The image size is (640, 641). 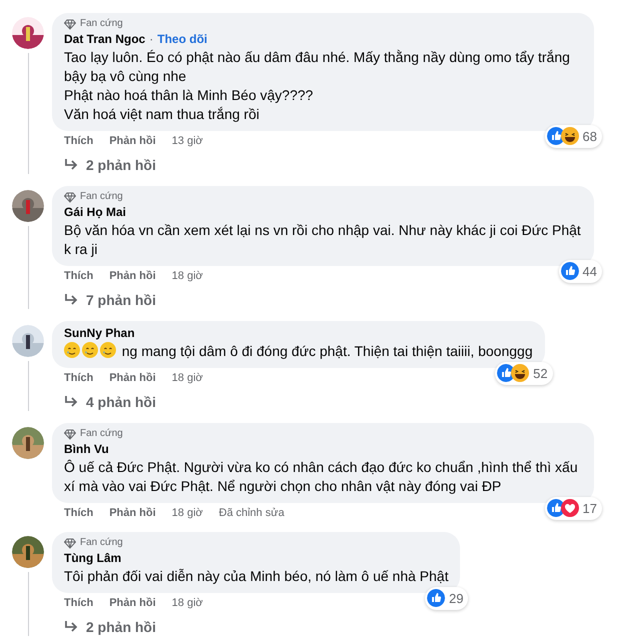 What do you see at coordinates (182, 39) in the screenshot?
I see `follow-link: Theo dõi` at bounding box center [182, 39].